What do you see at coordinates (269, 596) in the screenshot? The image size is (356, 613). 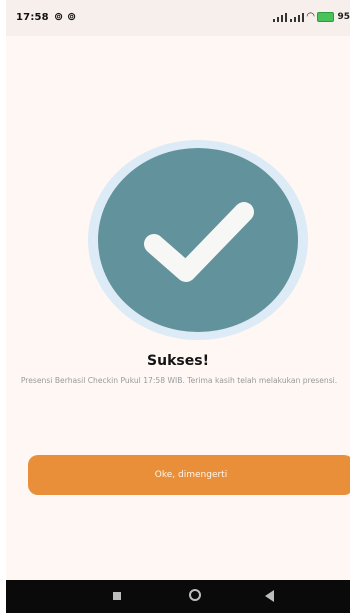 I see `back-icon` at bounding box center [269, 596].